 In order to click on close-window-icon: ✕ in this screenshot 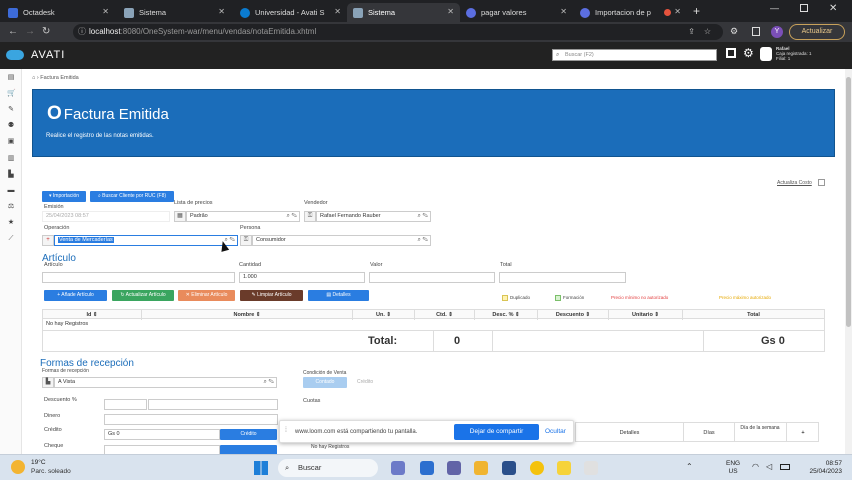, I will do `click(833, 8)`.